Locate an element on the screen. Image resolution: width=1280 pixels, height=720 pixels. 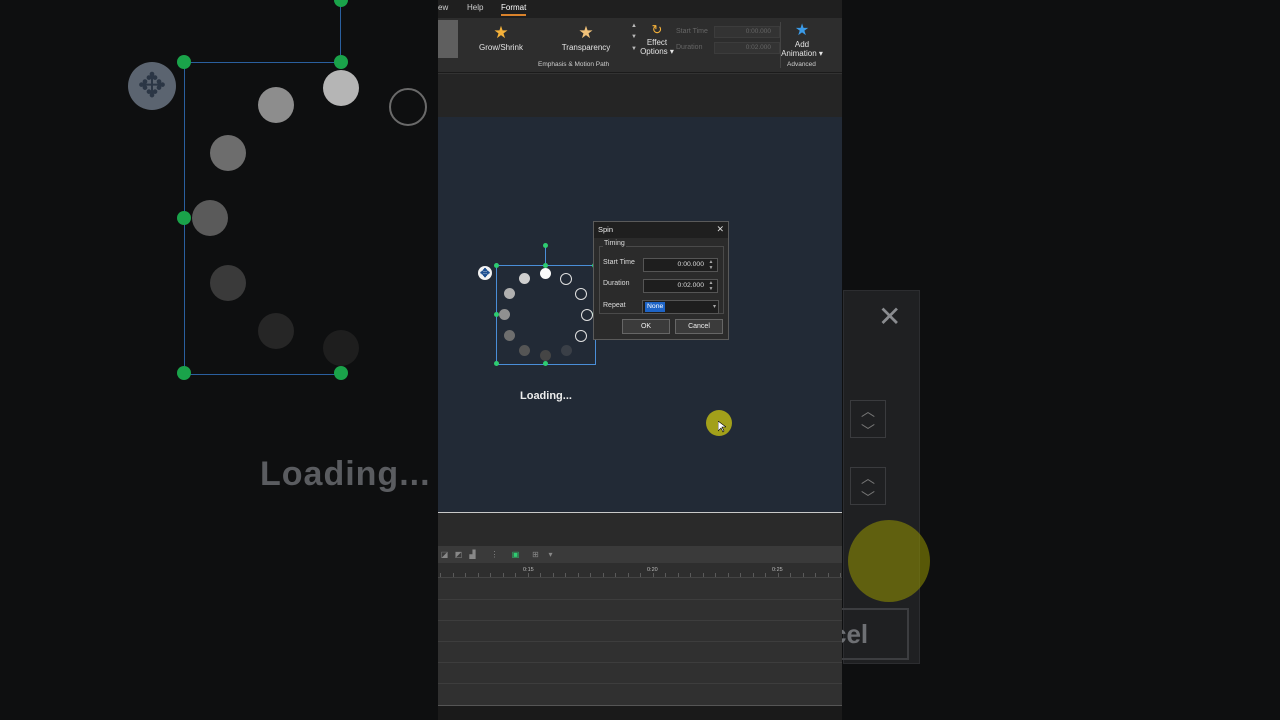
rotation-handle is located at coordinates (545, 245).